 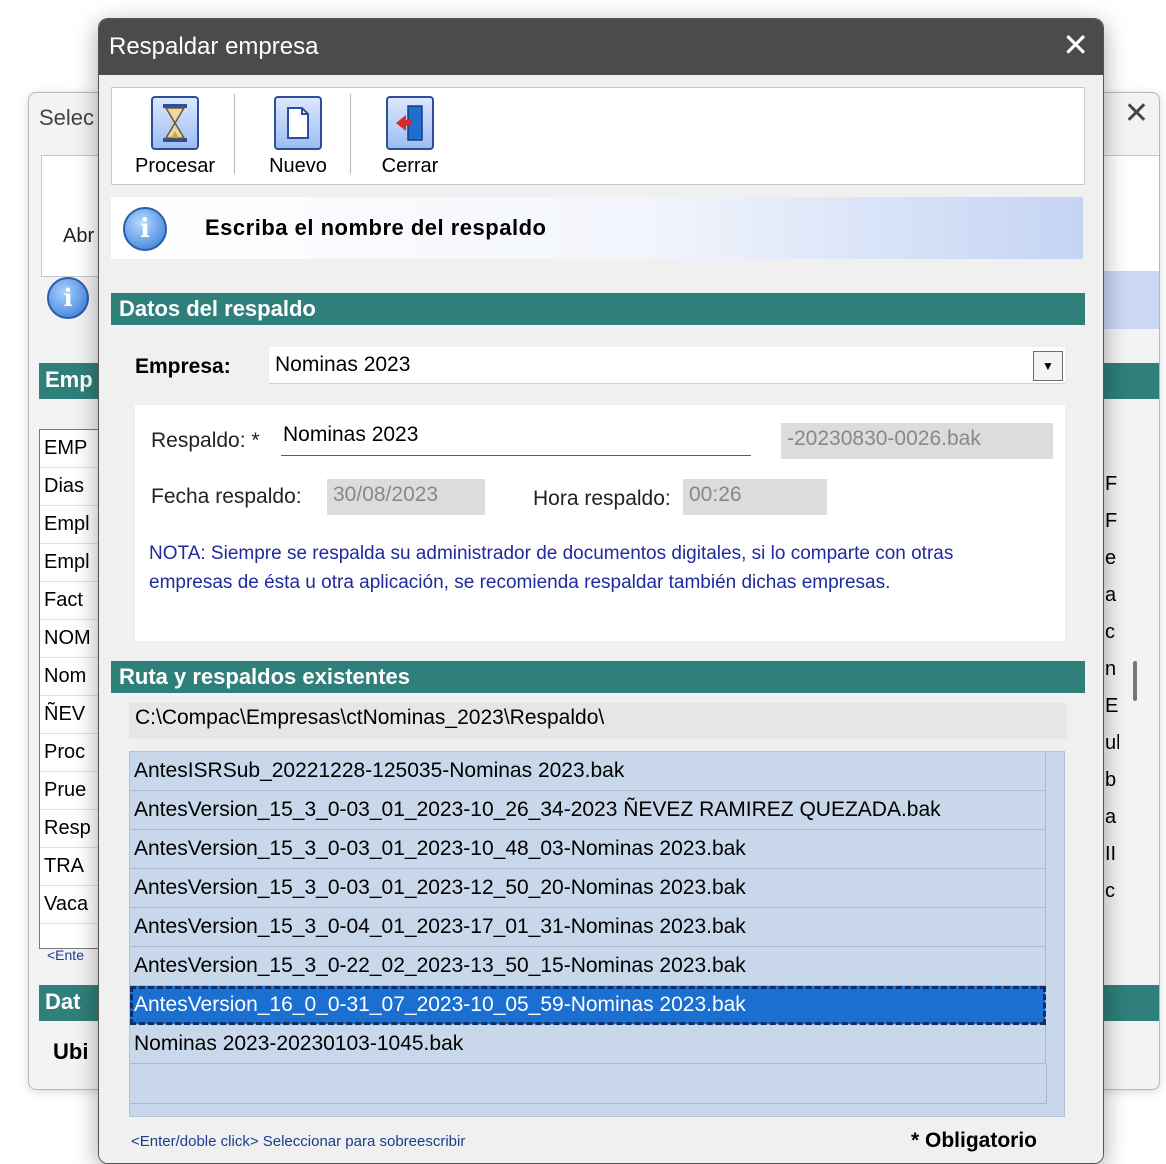 I want to click on empresa-label: Empresa:, so click(x=183, y=366).